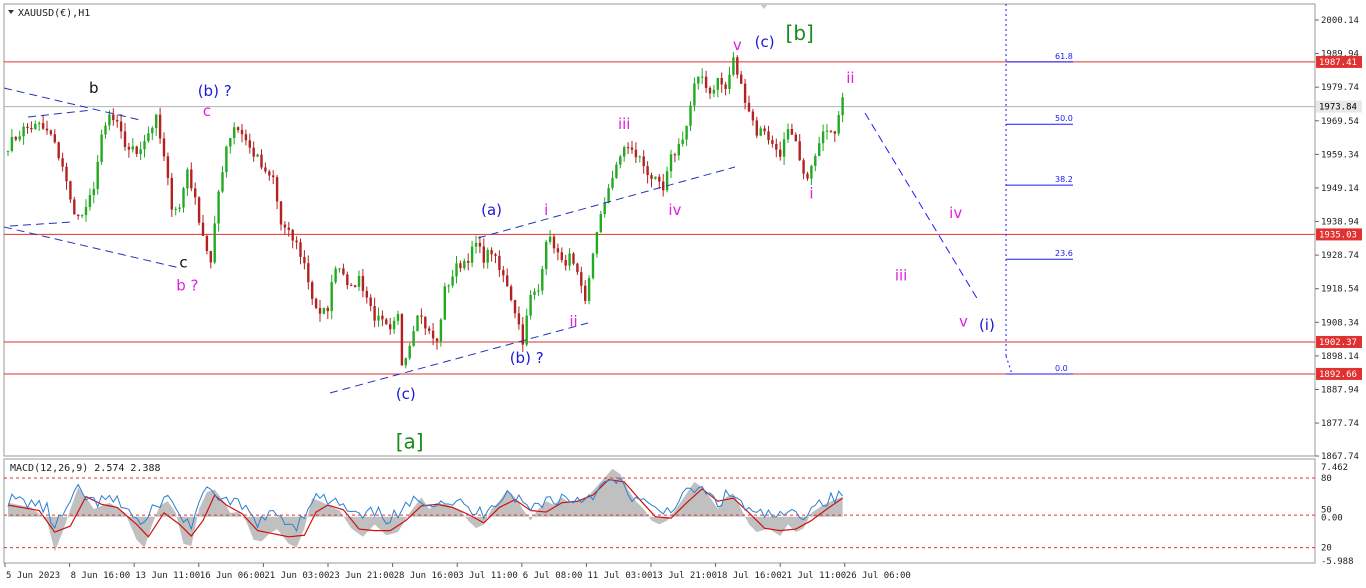 Image resolution: width=1366 pixels, height=588 pixels. Describe the element at coordinates (1338, 375) in the screenshot. I see `level-tag-1892.66: 1892.66` at that location.